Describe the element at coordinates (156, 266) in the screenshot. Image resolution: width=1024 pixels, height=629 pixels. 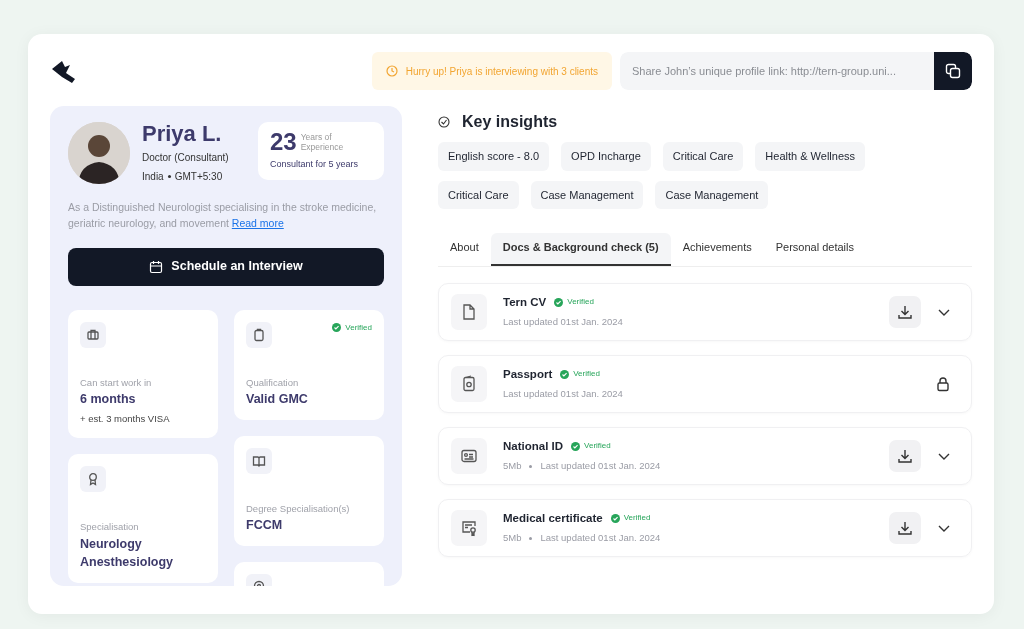
I see `calendar-icon` at that location.